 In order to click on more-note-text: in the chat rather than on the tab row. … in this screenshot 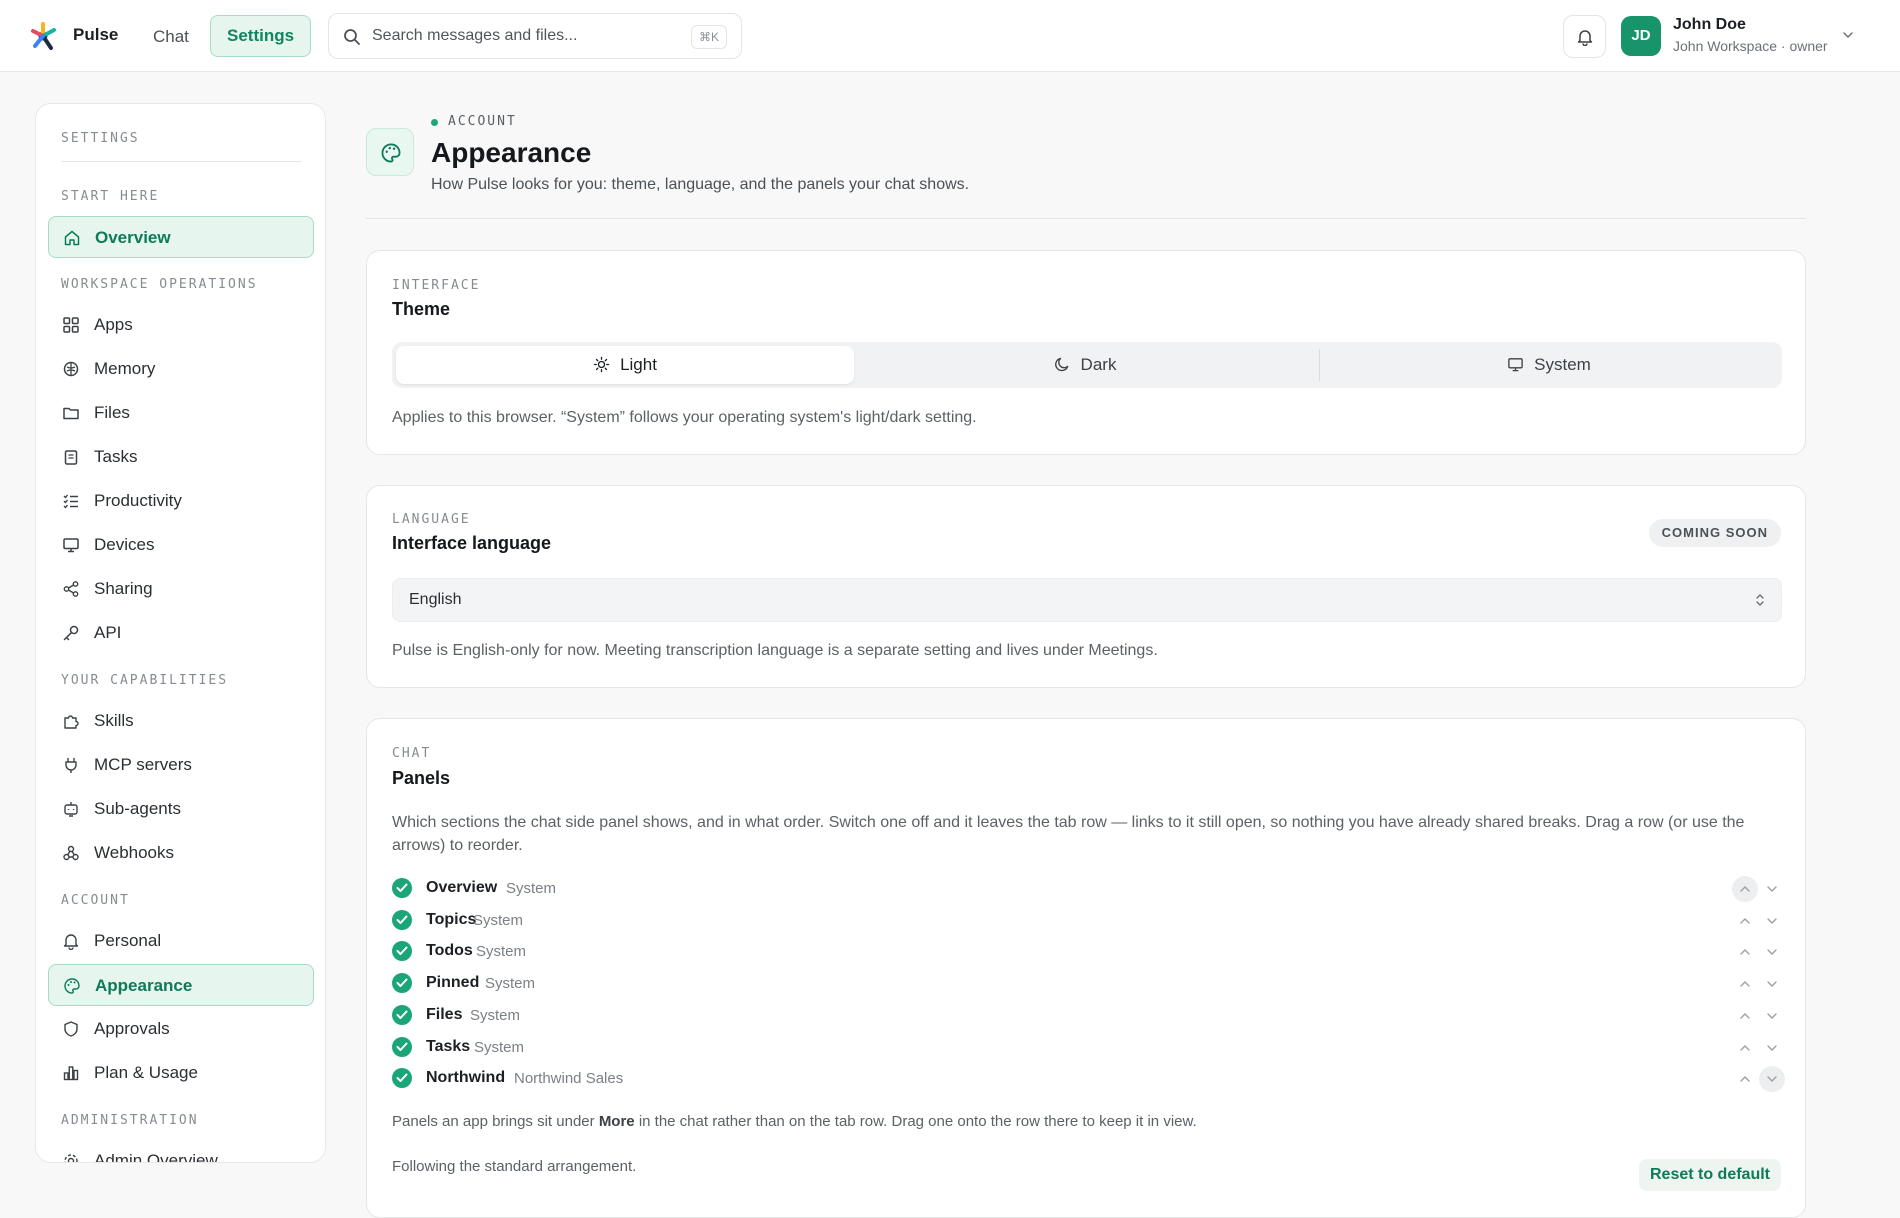, I will do `click(915, 1121)`.